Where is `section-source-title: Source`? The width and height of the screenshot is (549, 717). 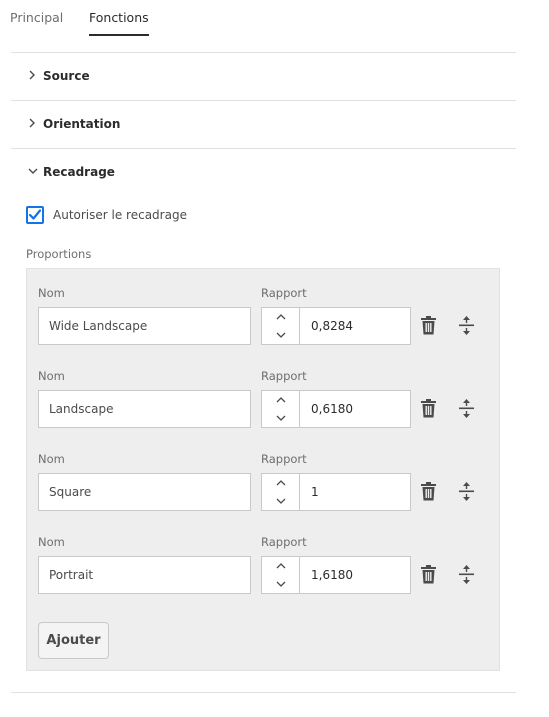 section-source-title: Source is located at coordinates (66, 76).